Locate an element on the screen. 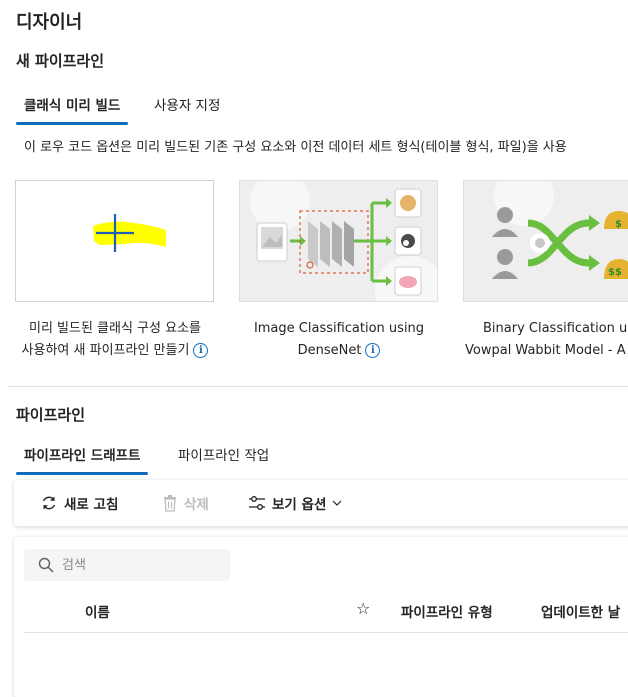 The width and height of the screenshot is (628, 697). create-classic-pipeline-card is located at coordinates (114, 241).